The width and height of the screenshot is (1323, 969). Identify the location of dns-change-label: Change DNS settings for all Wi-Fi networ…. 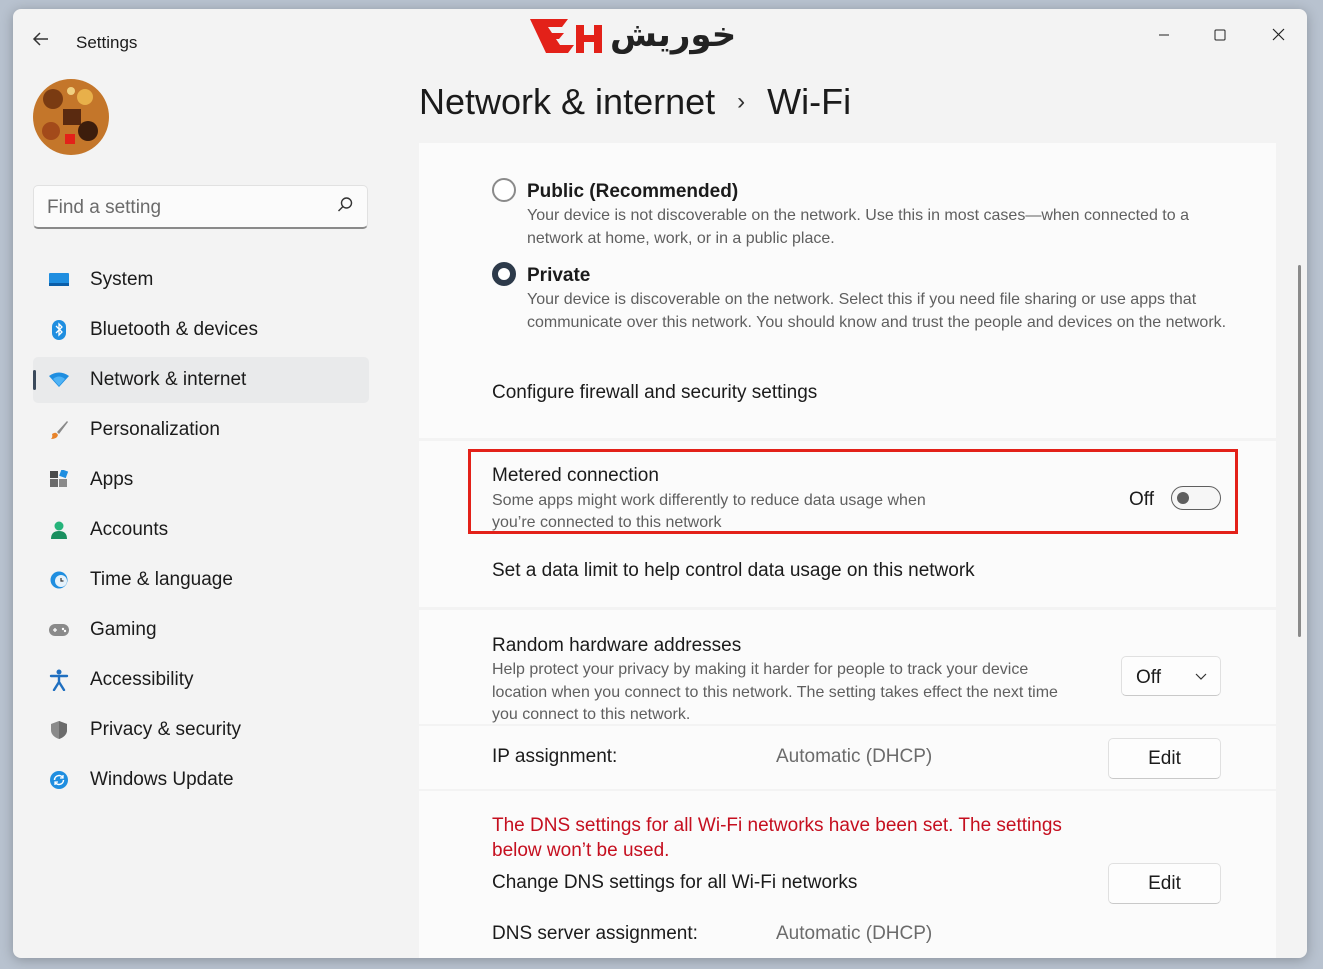
(675, 882).